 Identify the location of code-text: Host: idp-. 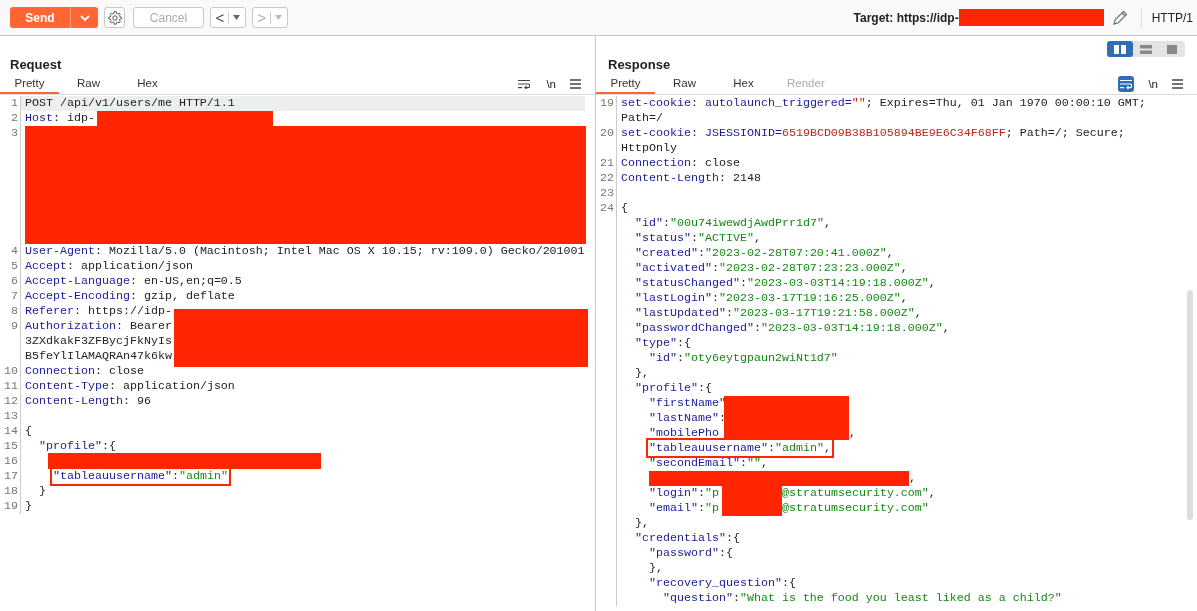
(60, 118).